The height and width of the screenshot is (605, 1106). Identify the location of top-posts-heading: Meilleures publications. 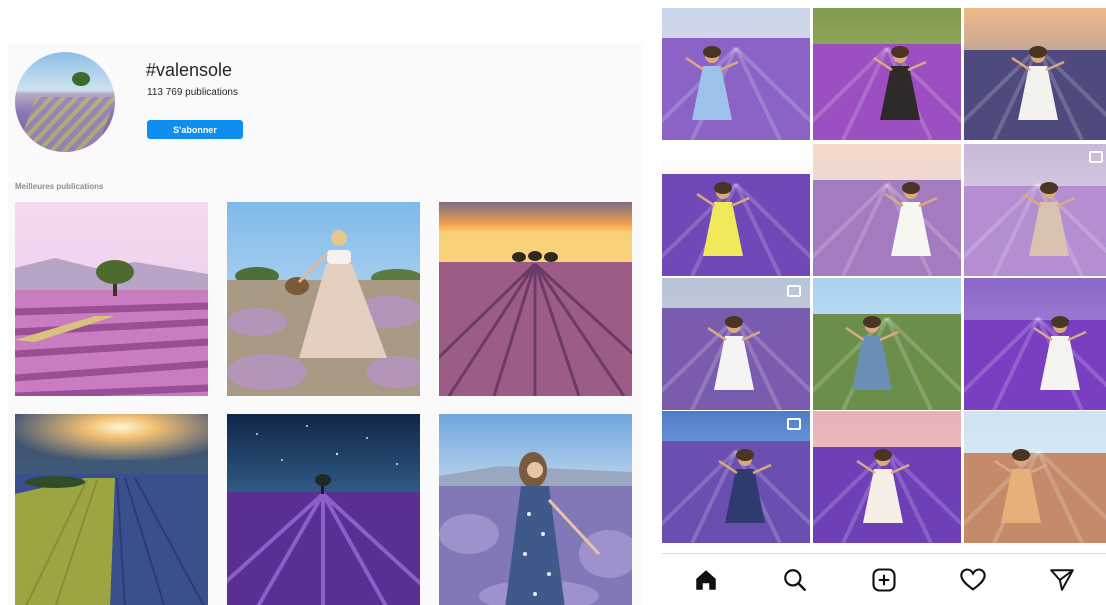
(59, 186).